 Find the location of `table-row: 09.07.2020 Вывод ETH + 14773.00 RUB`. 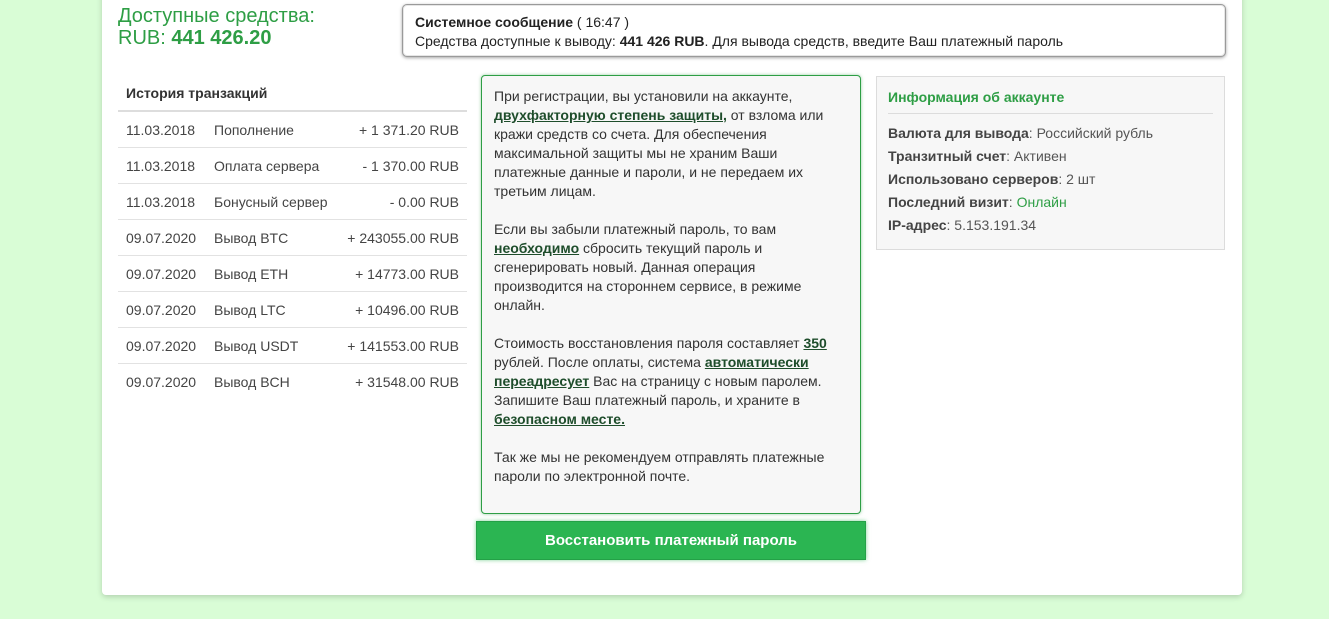

table-row: 09.07.2020 Вывод ETH + 14773.00 RUB is located at coordinates (292, 274).